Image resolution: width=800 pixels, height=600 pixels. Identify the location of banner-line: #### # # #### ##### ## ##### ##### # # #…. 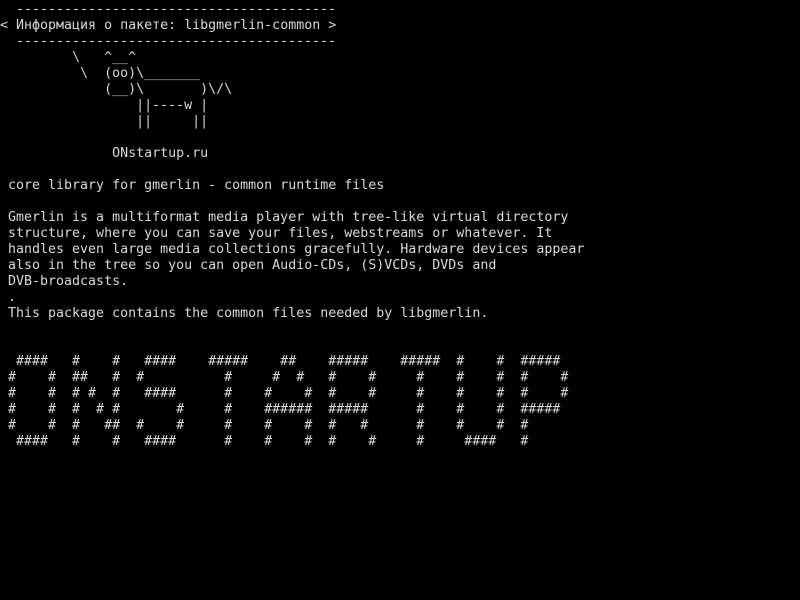
(284, 361).